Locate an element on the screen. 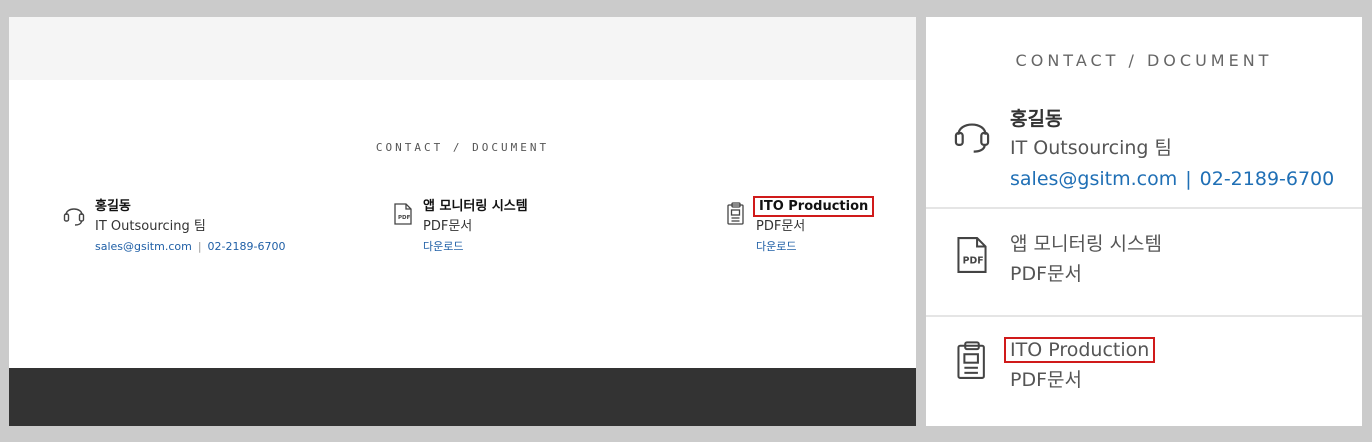 The width and height of the screenshot is (1372, 442). top-band is located at coordinates (462, 48).